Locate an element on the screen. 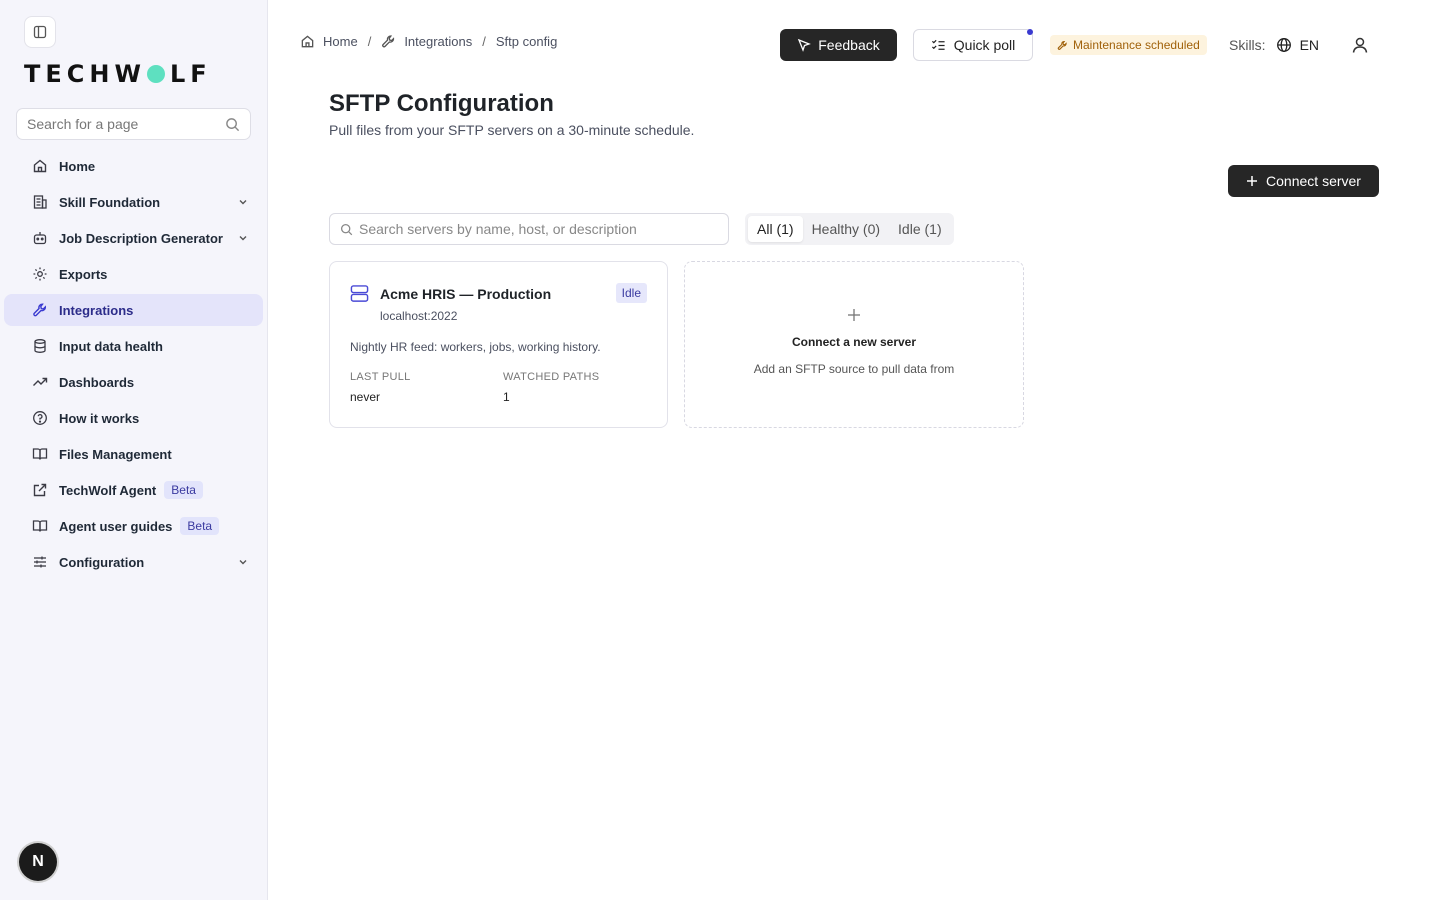 Image resolution: width=1440 pixels, height=900 pixels. quick-poll-button: Quick poll is located at coordinates (973, 45).